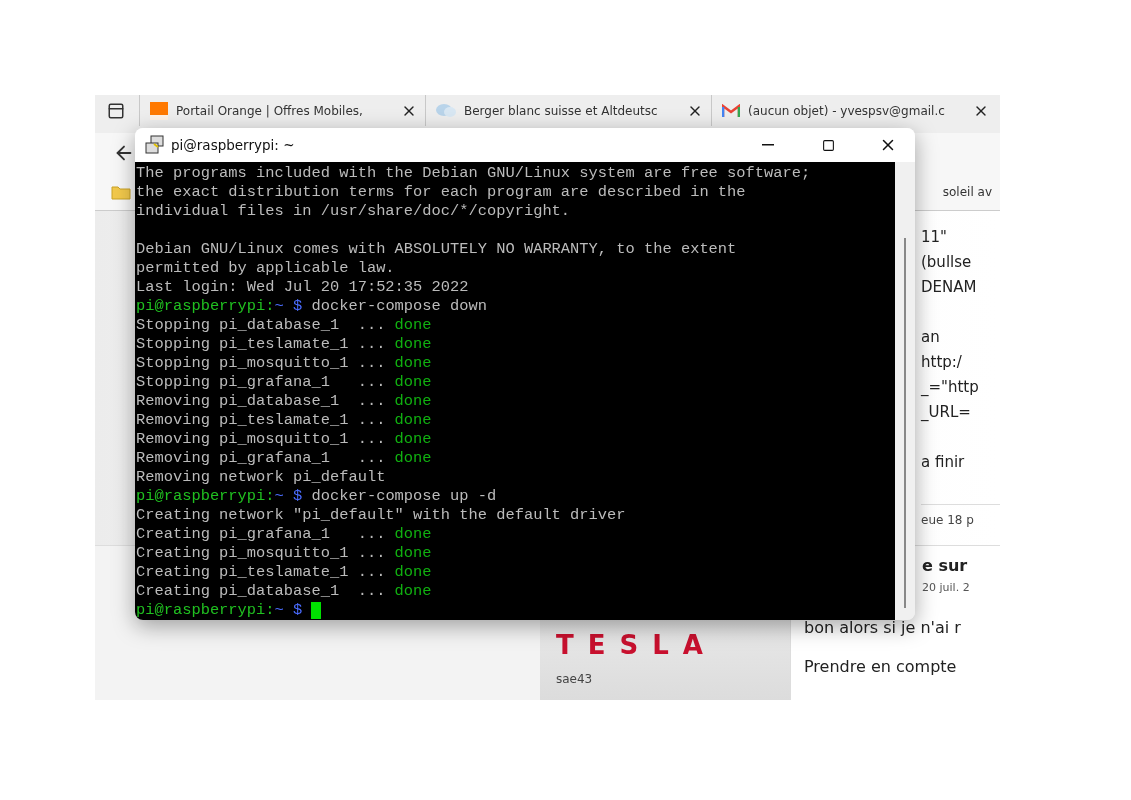 The height and width of the screenshot is (800, 1131). I want to click on reply-date: 20 juil. 2, so click(946, 587).